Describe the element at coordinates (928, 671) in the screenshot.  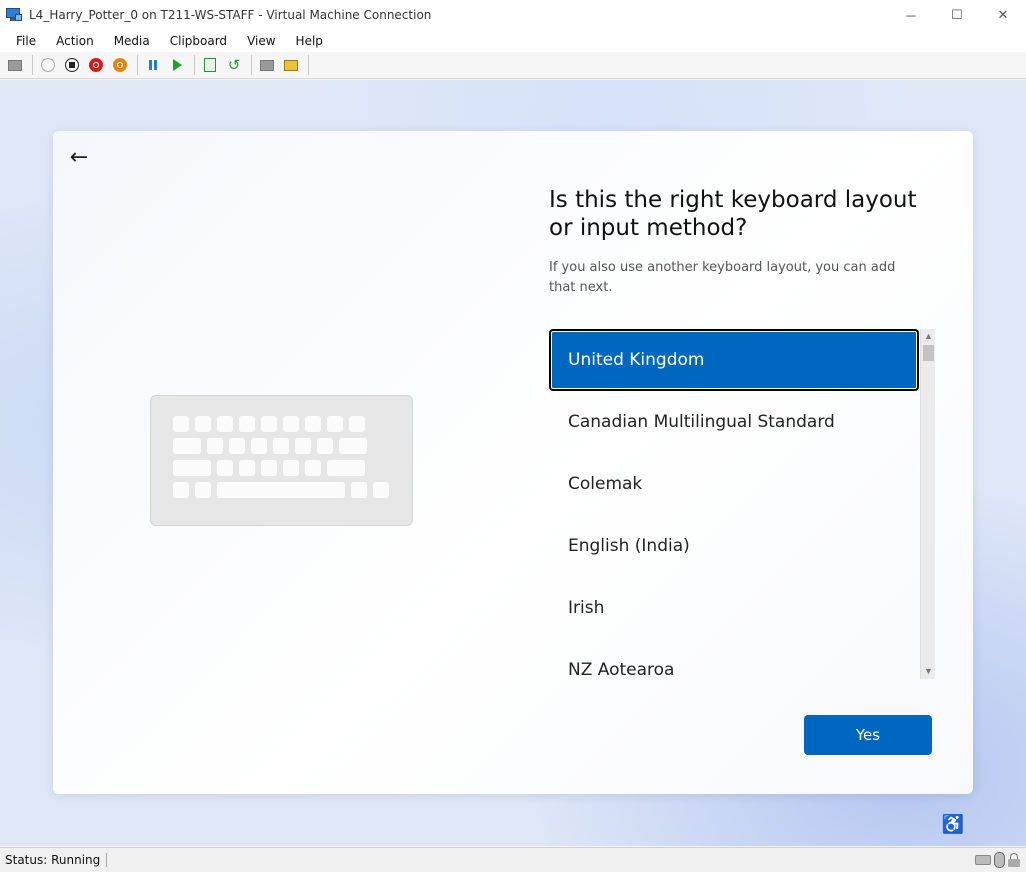
I see `scroll-down-icon: ▼` at that location.